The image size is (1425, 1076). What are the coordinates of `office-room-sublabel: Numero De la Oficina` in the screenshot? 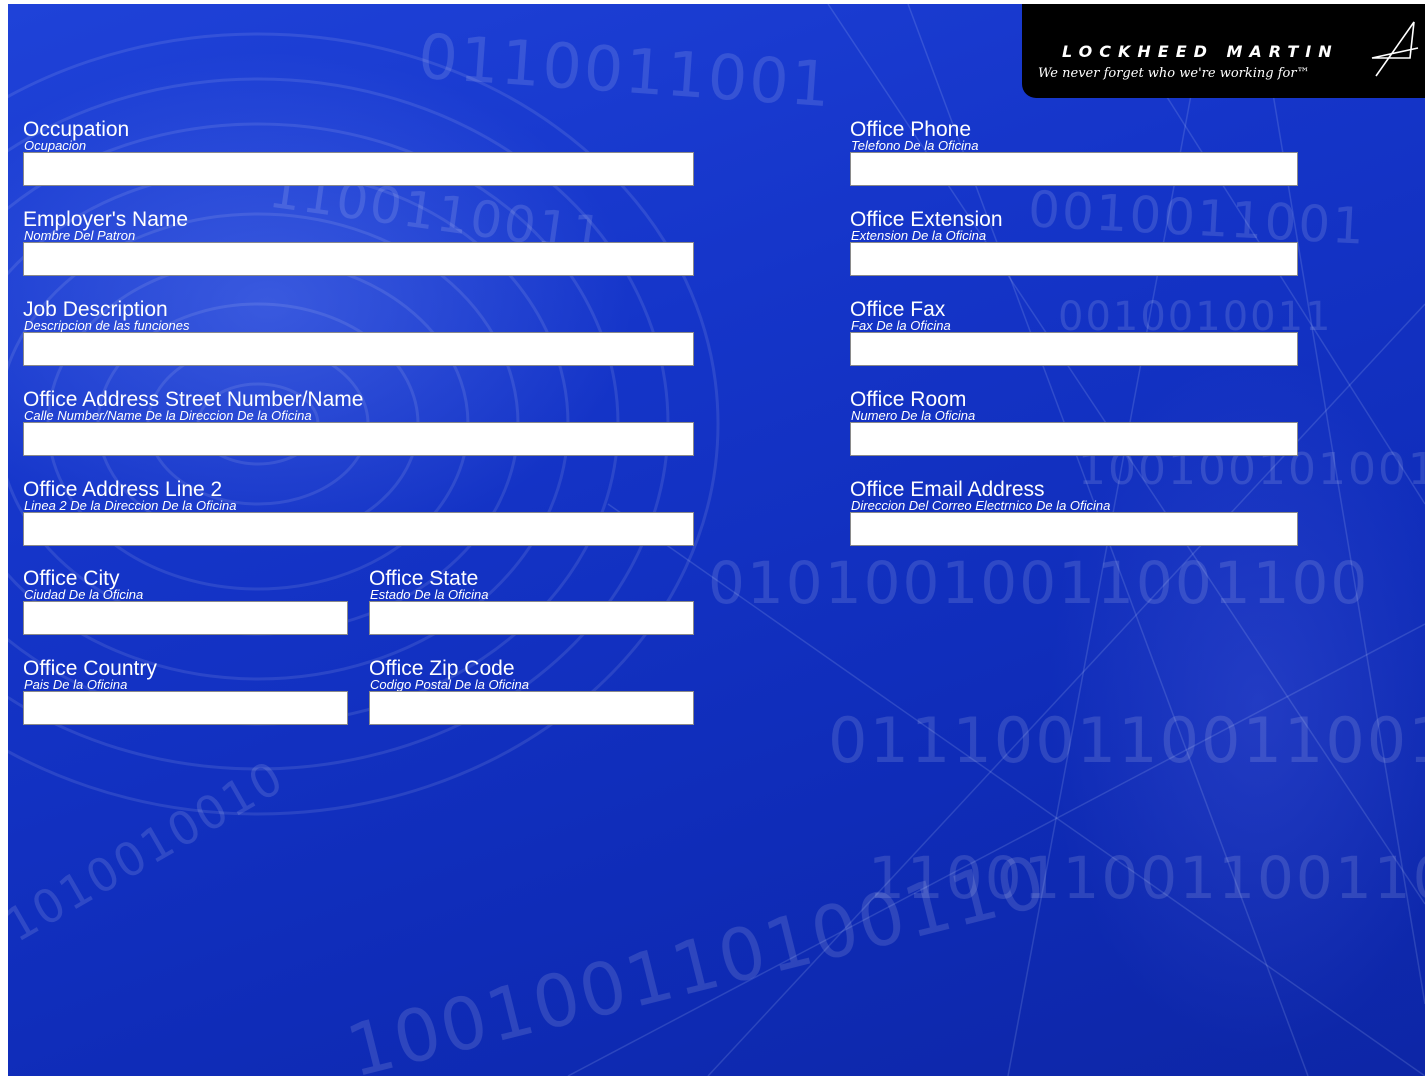 It's located at (913, 415).